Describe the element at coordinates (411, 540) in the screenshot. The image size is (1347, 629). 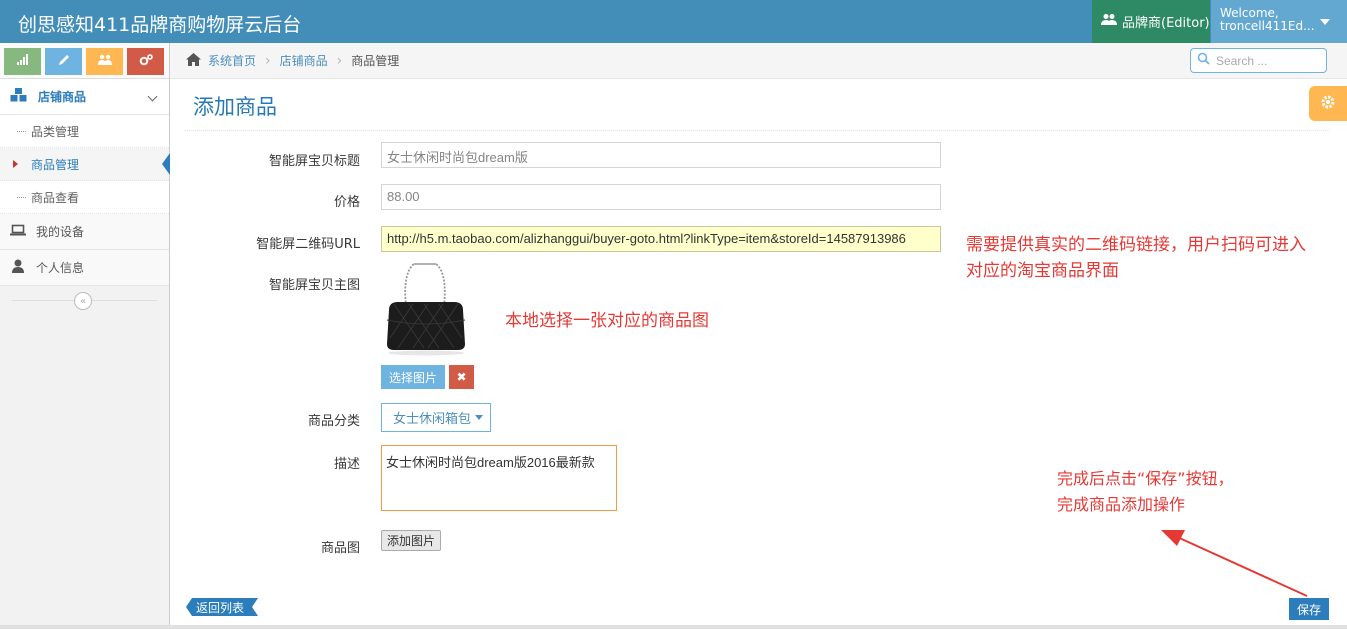
I see `add-image-button: 添加图片` at that location.